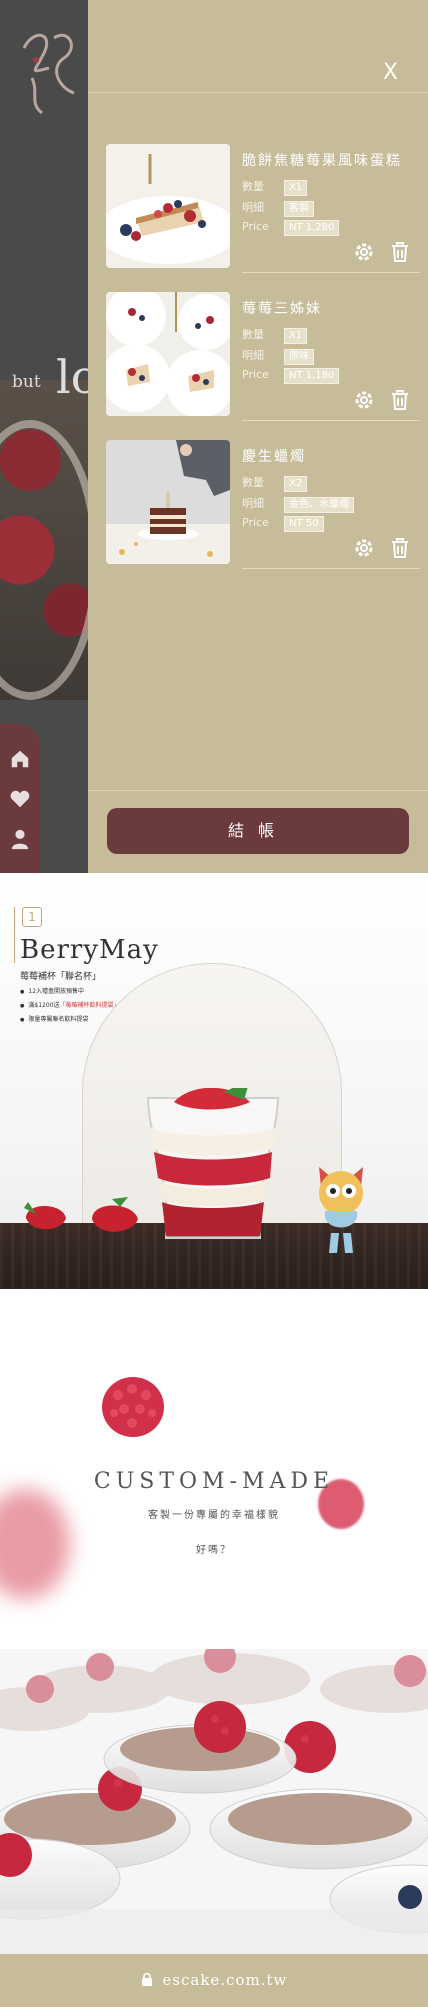  I want to click on product-name: 莓莓三姊妹, so click(282, 309).